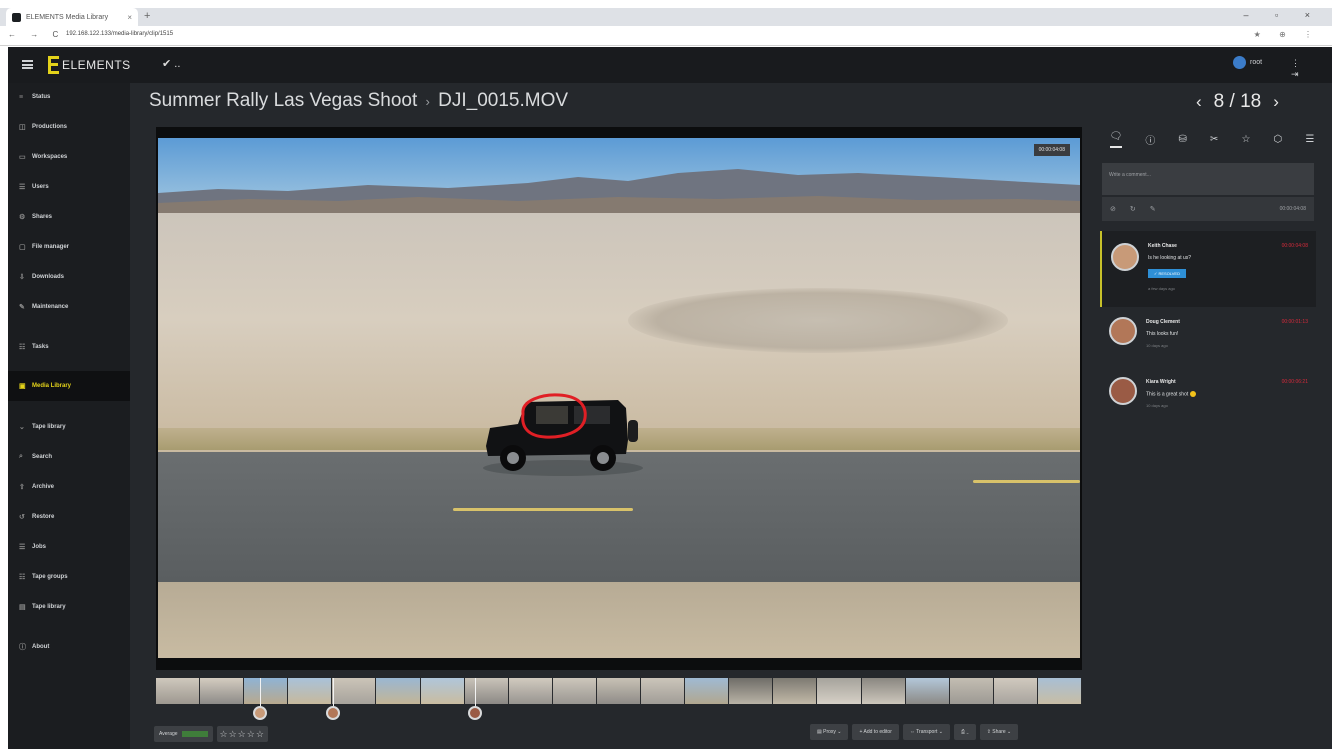  I want to click on sidebar-item-tape-groups: ☷ Tape groups, so click(69, 577).